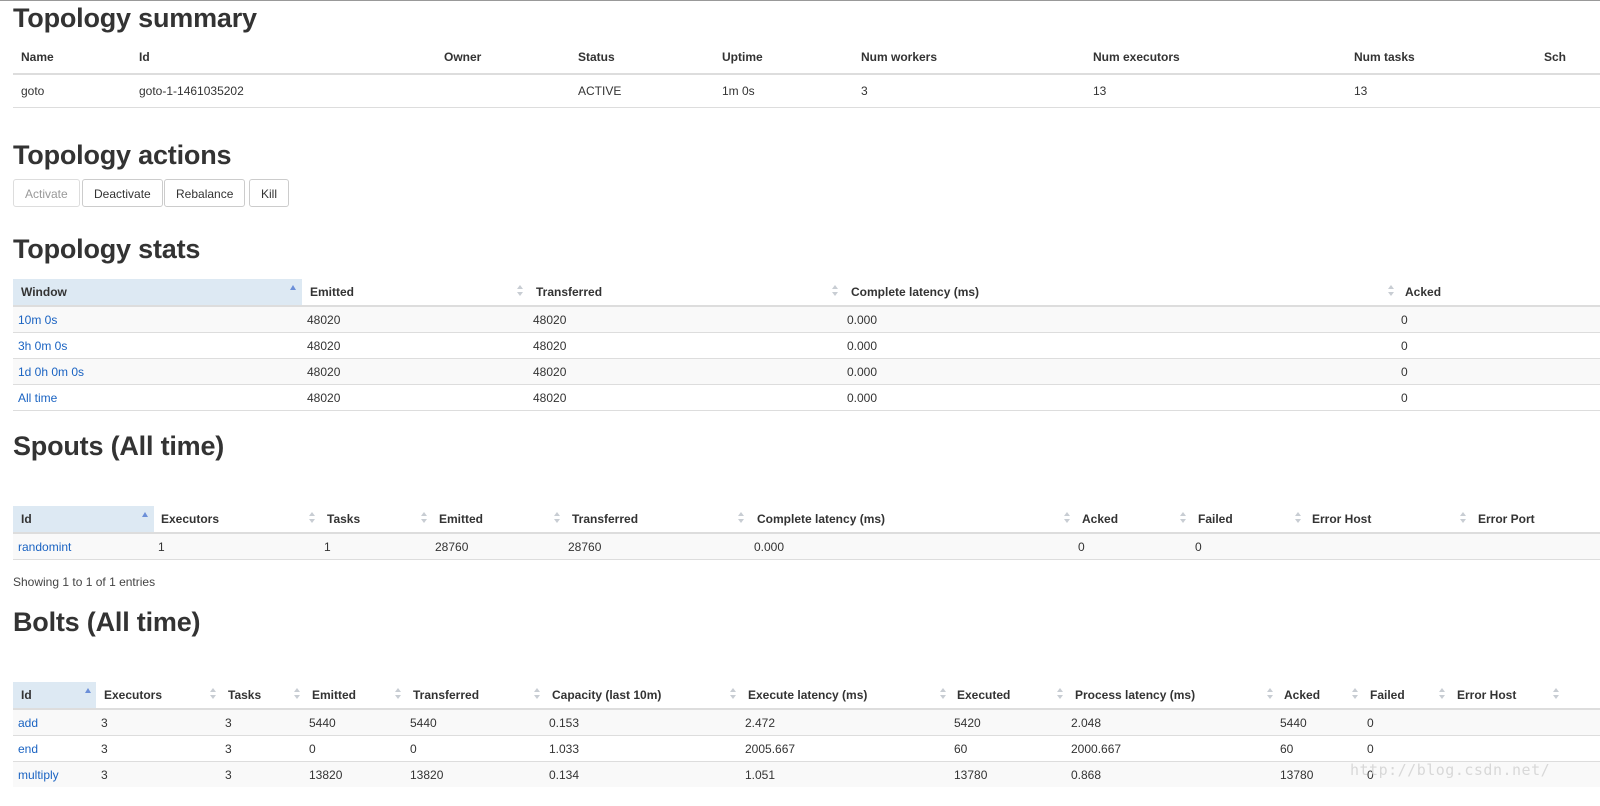 The width and height of the screenshot is (1600, 806). I want to click on cell-process-latency: 2000.667, so click(1096, 749).